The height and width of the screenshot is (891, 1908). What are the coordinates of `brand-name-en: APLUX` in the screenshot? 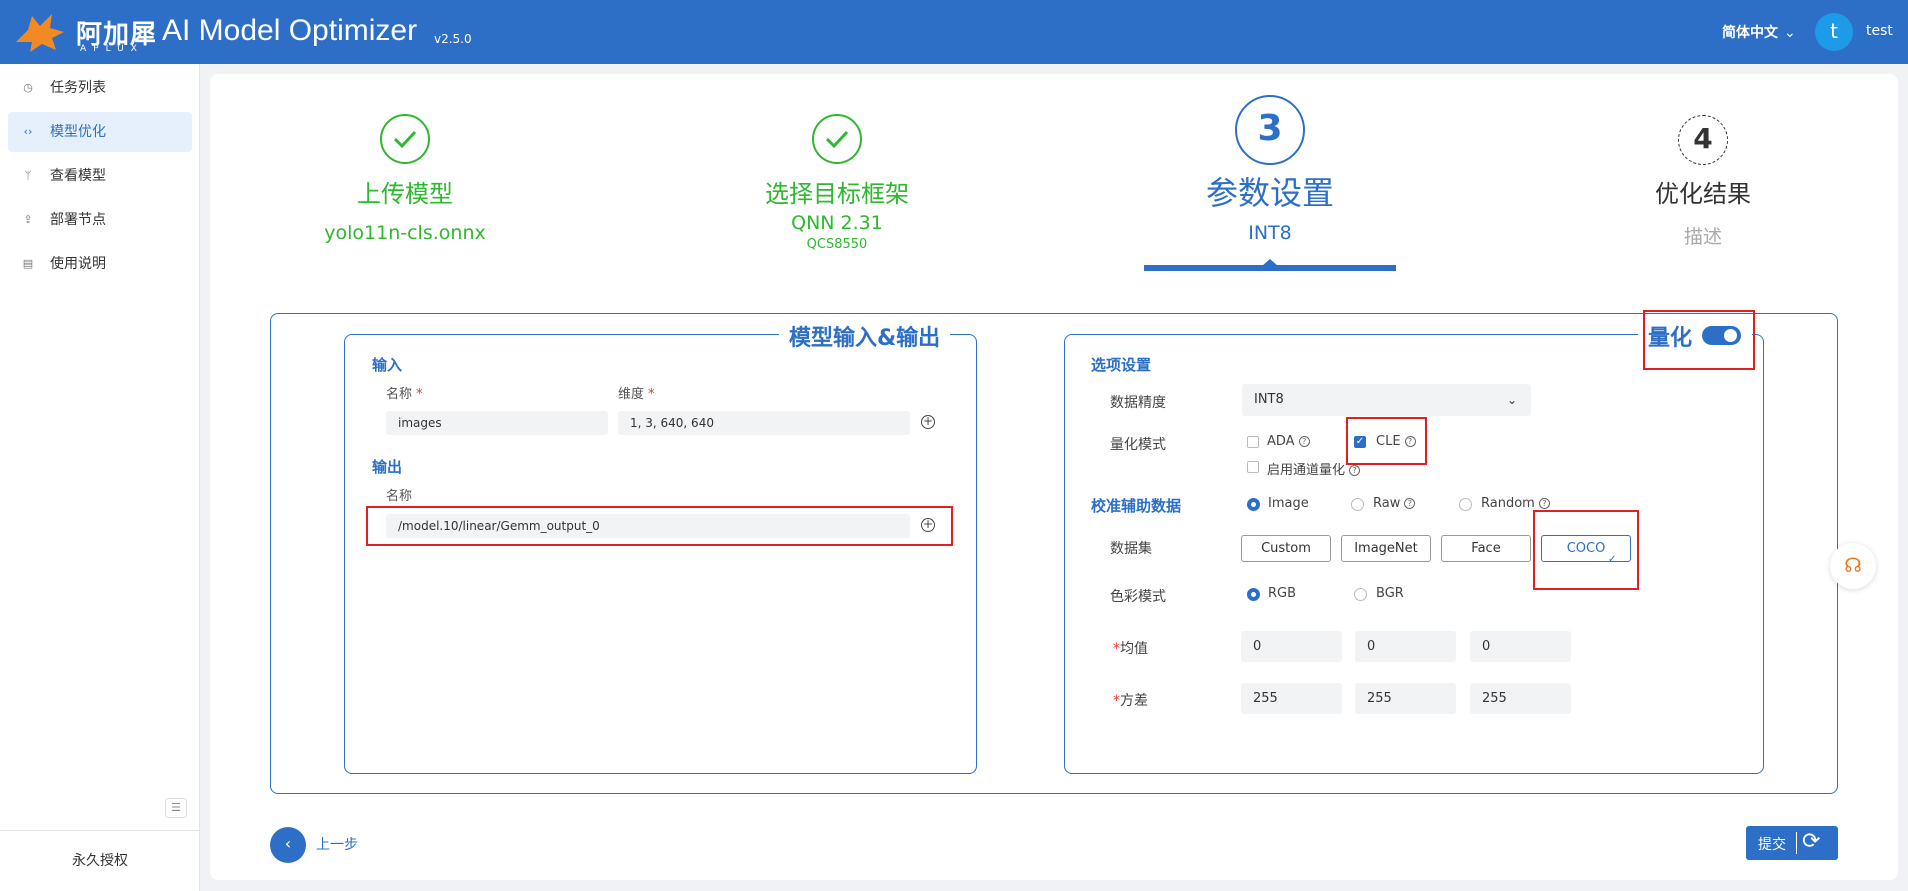 It's located at (112, 49).